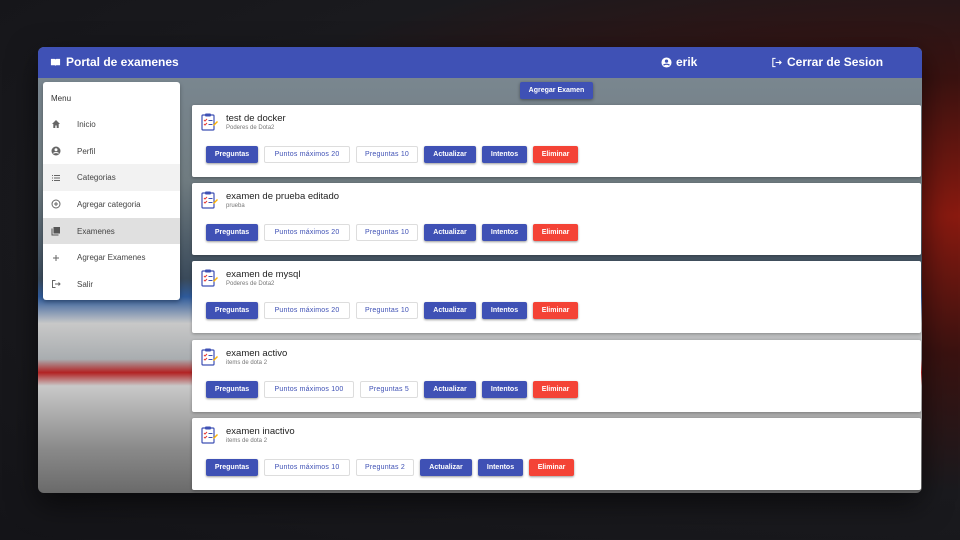 This screenshot has width=960, height=540. What do you see at coordinates (96, 178) in the screenshot?
I see `sidebar-item-label: Categorias` at bounding box center [96, 178].